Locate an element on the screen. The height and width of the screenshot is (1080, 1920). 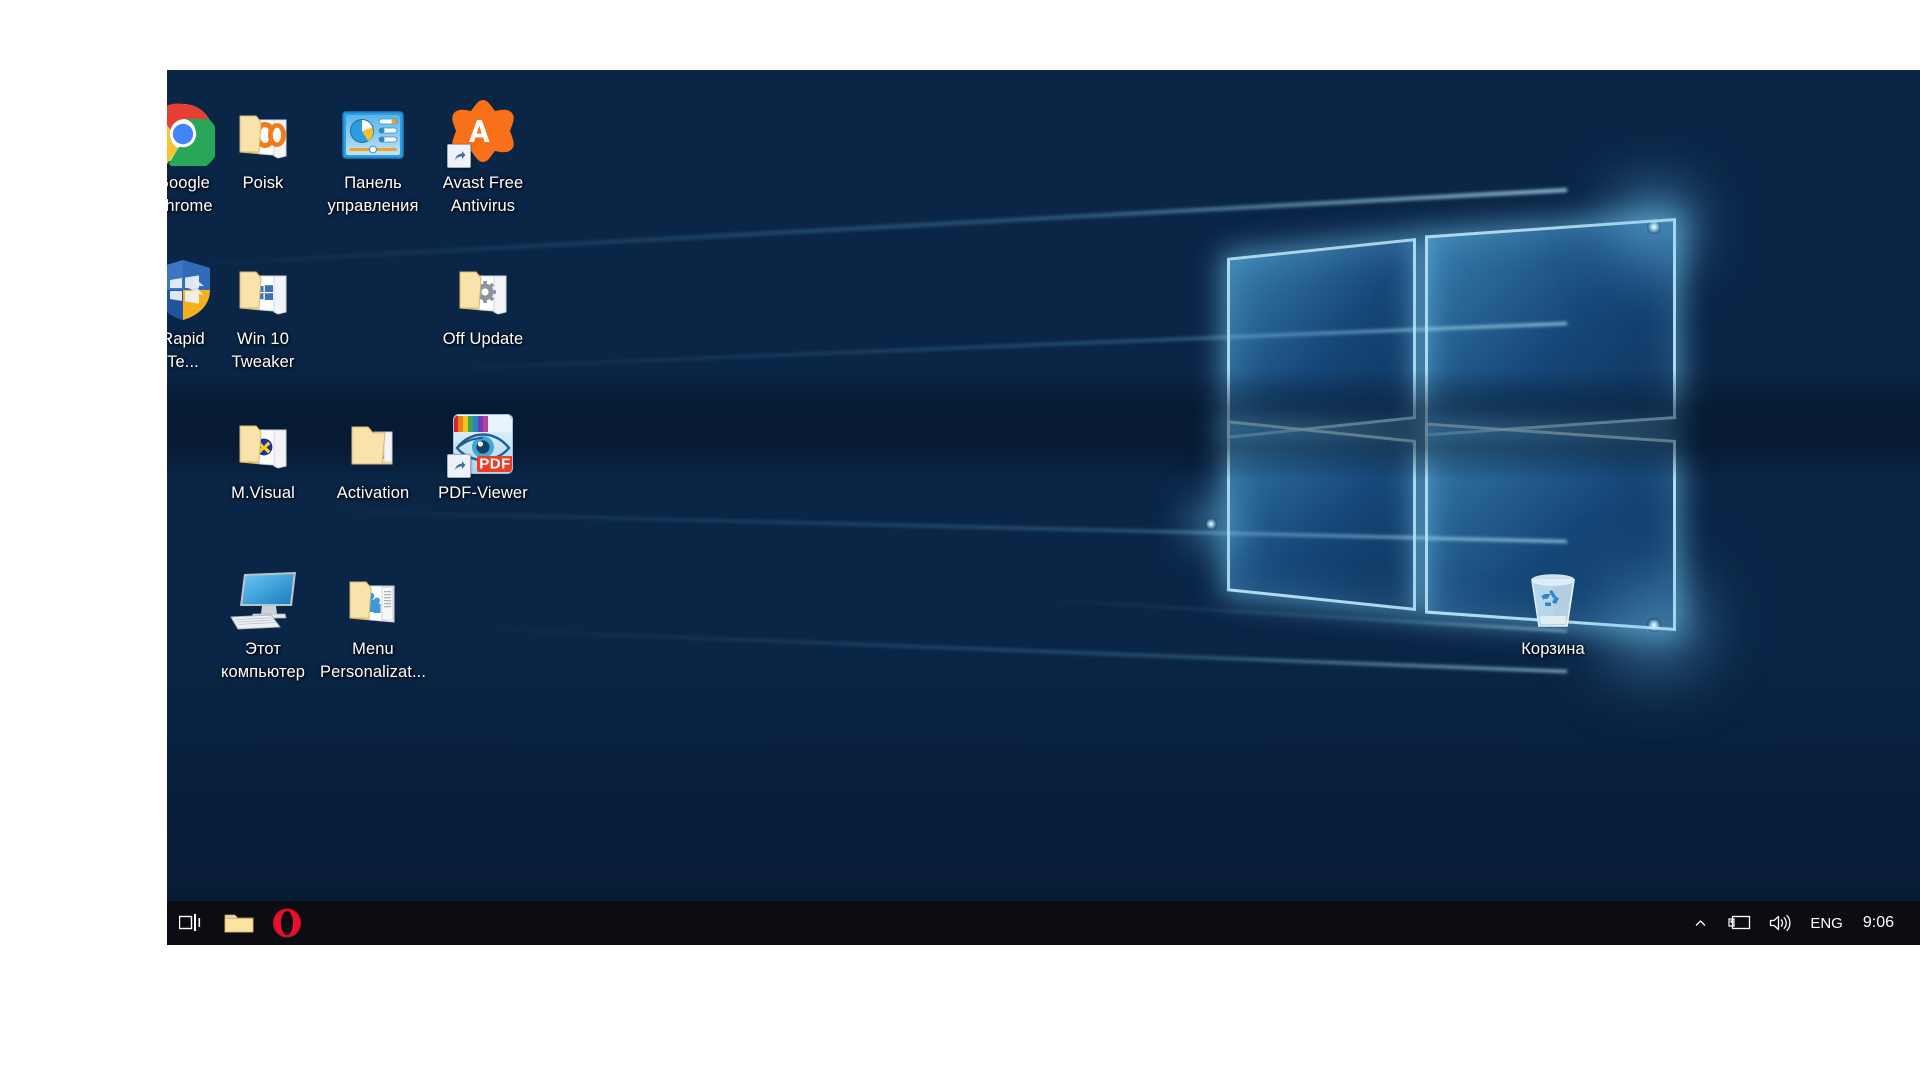
desktop-icon-activation: Activation is located at coordinates (373, 453).